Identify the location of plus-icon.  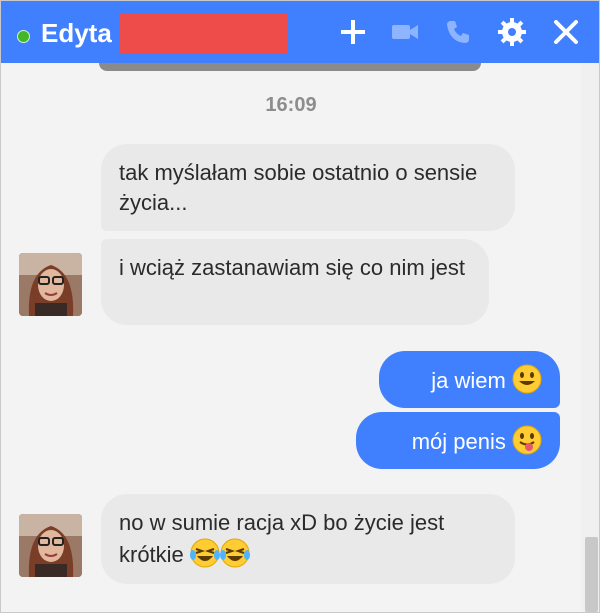
(353, 32).